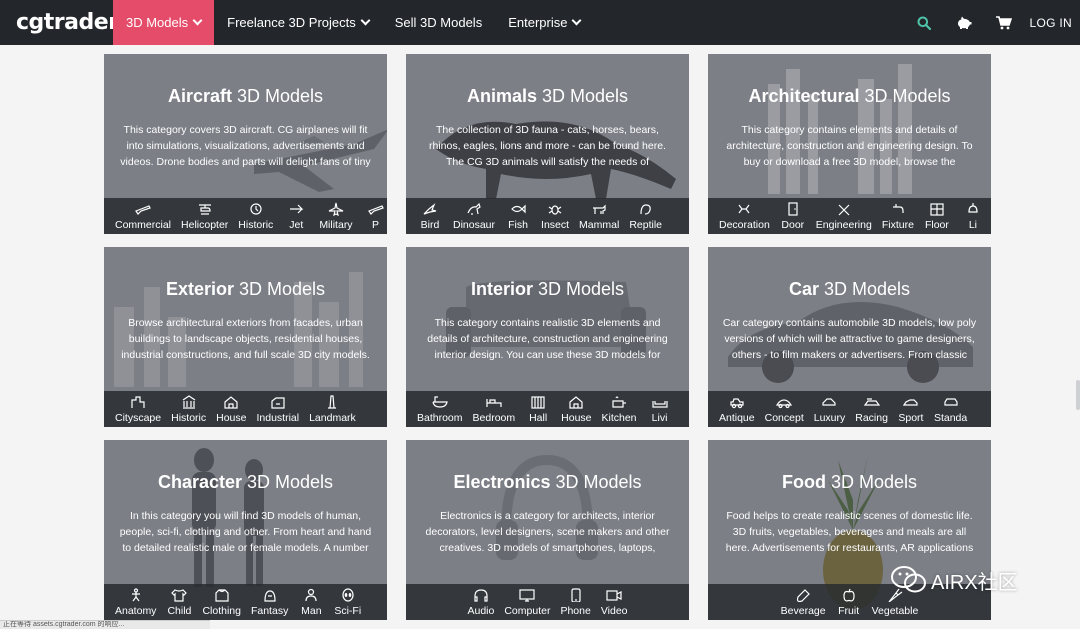 This screenshot has width=1080, height=629. Describe the element at coordinates (898, 214) in the screenshot. I see `subcategory-fixture: Fixture` at that location.